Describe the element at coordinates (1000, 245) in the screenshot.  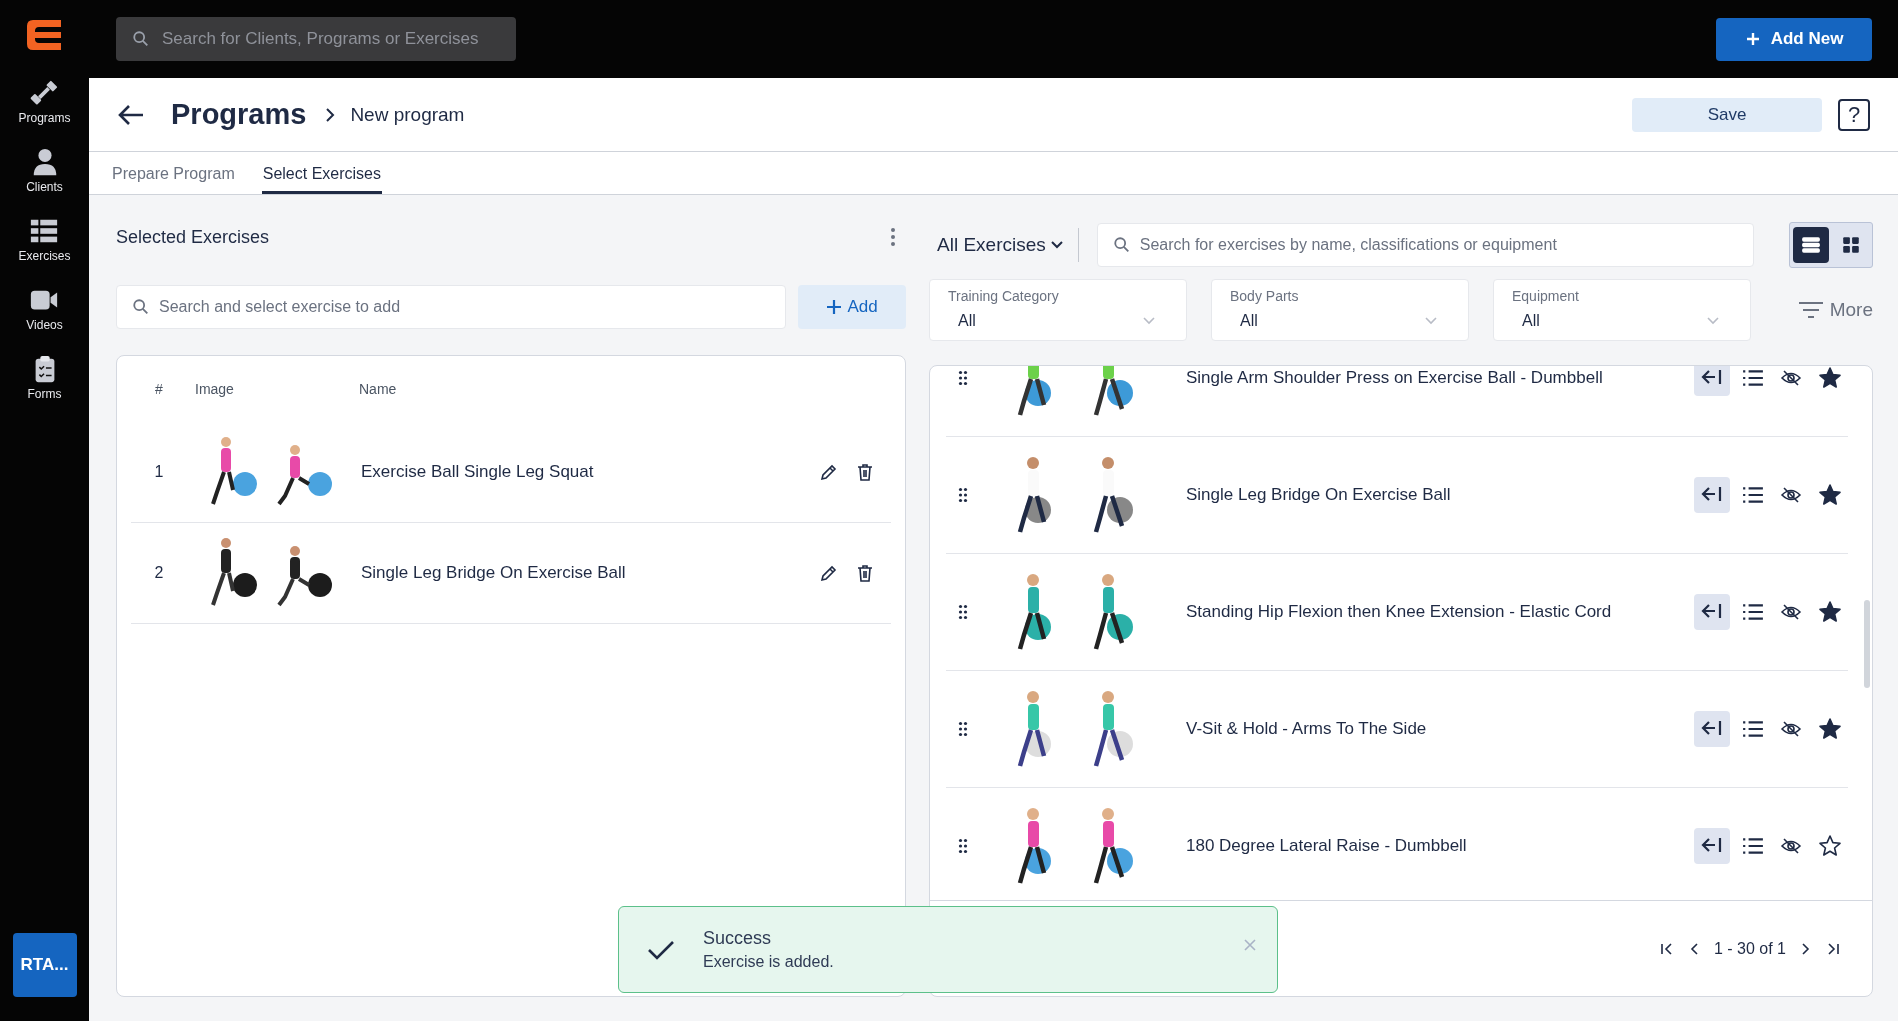
I see `exercise-filter-dropdown: All Exercises` at that location.